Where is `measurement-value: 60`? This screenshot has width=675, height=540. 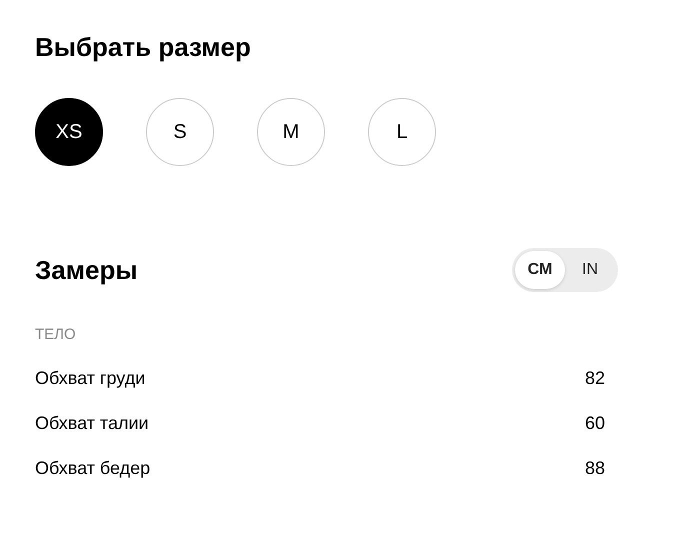 measurement-value: 60 is located at coordinates (594, 424).